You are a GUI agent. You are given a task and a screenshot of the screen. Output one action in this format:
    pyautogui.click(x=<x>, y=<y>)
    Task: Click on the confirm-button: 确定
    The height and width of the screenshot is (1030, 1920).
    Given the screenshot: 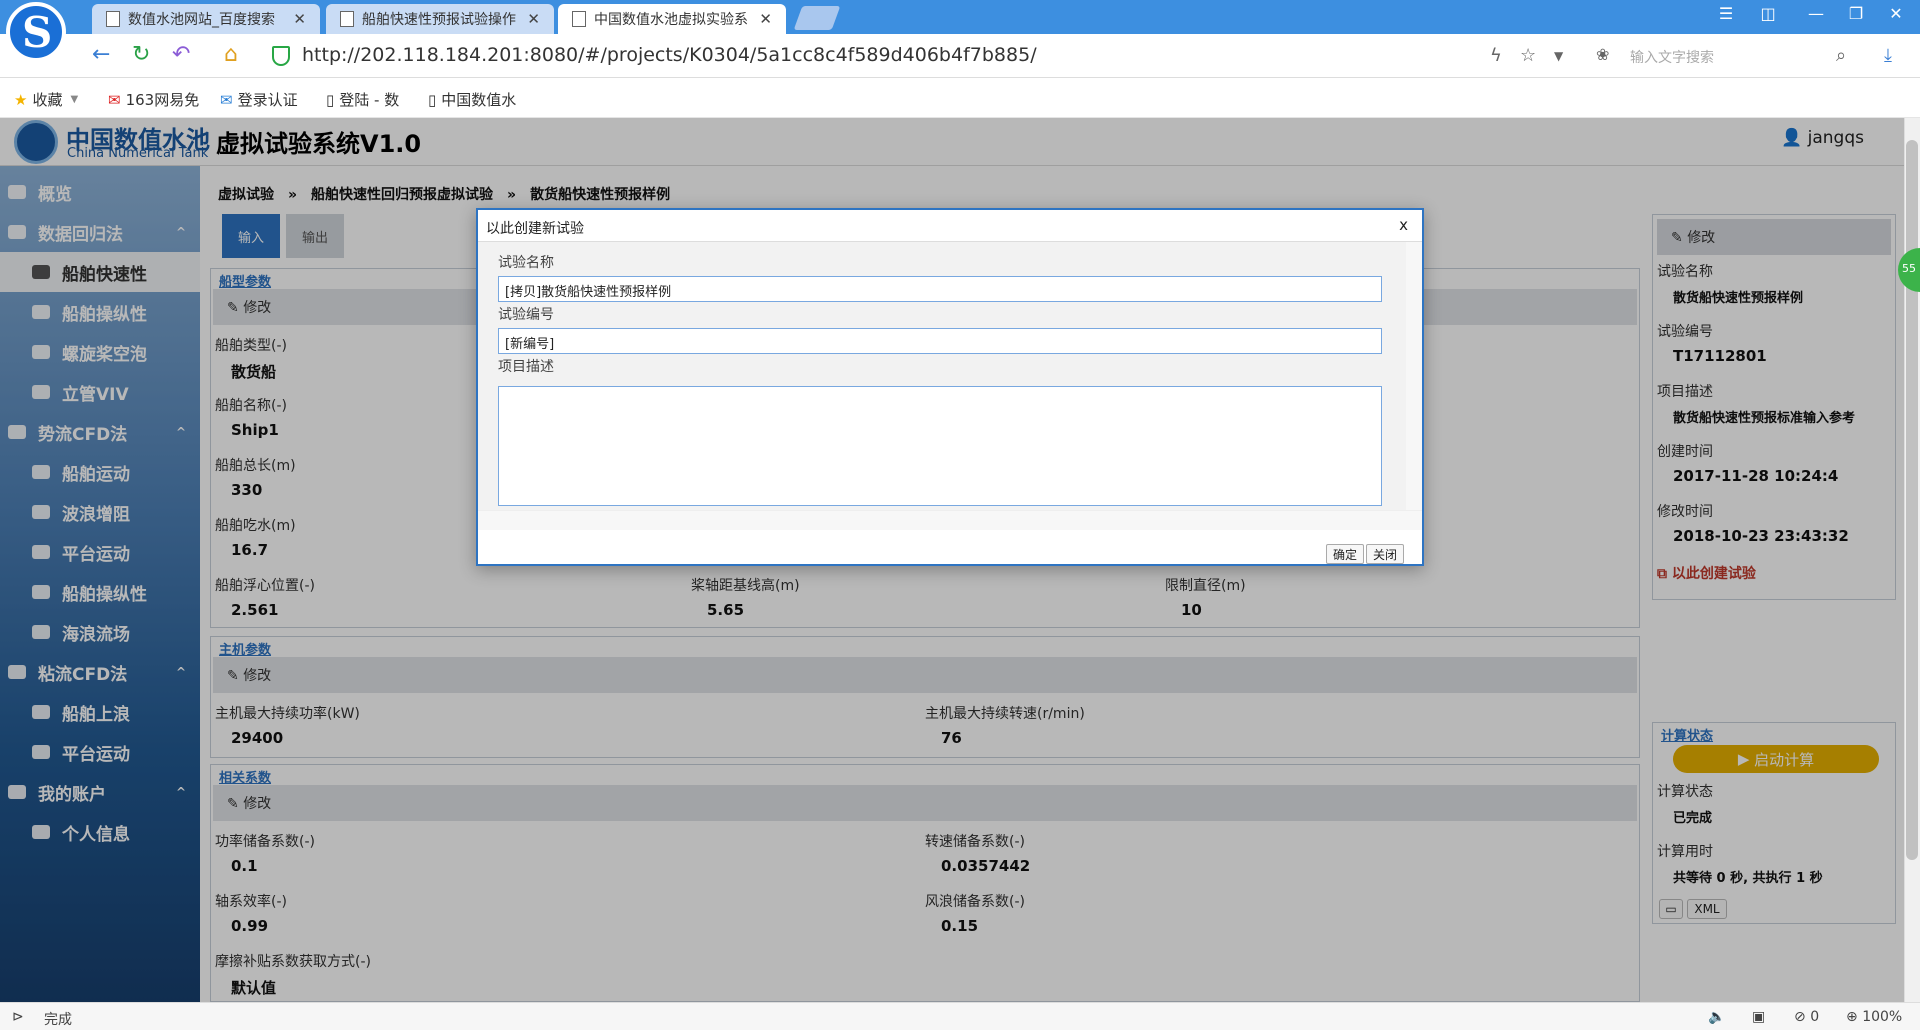 What is the action you would take?
    pyautogui.click(x=1345, y=554)
    